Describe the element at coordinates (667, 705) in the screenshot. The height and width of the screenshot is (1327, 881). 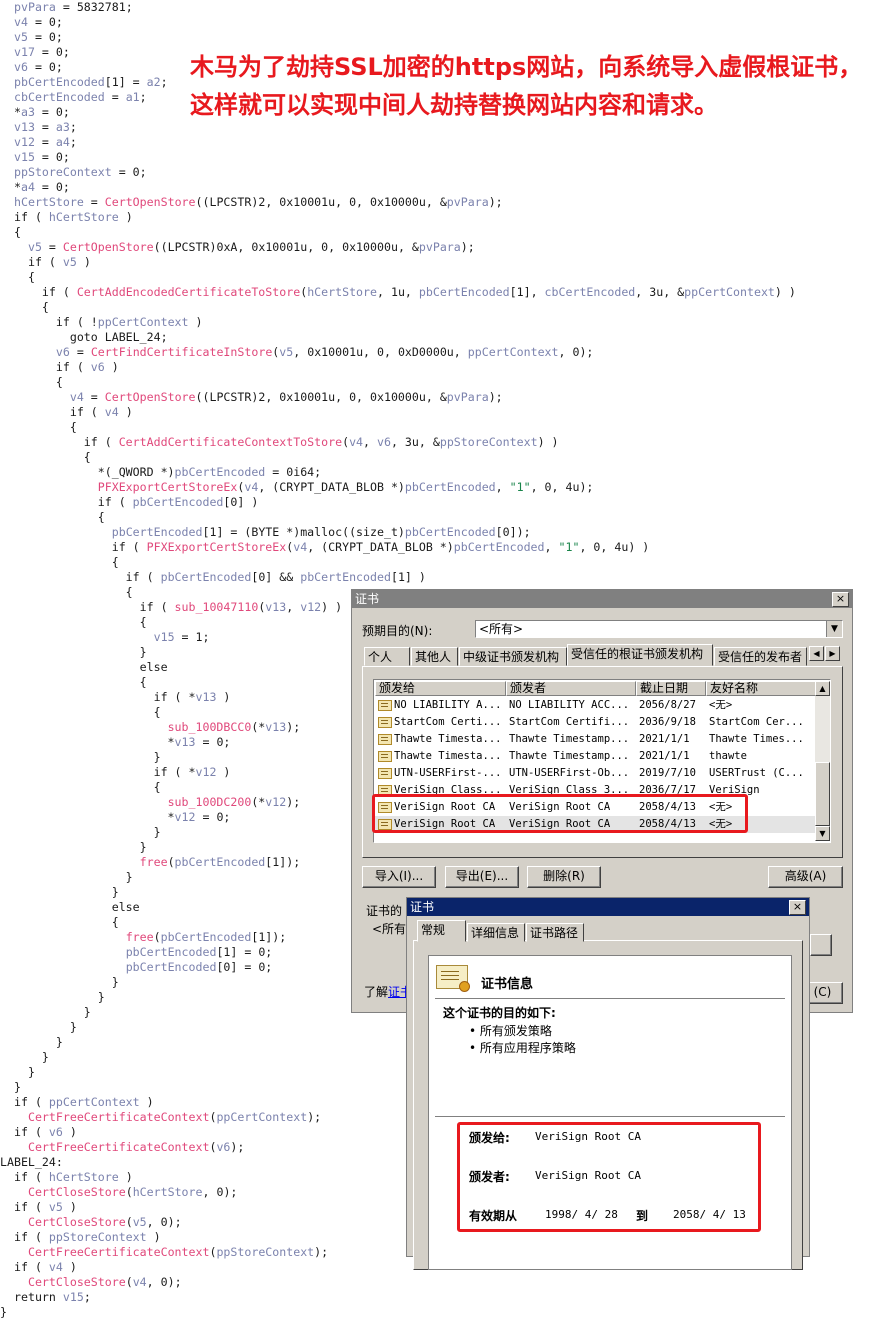
I see `cell-date: 2056/8/27` at that location.